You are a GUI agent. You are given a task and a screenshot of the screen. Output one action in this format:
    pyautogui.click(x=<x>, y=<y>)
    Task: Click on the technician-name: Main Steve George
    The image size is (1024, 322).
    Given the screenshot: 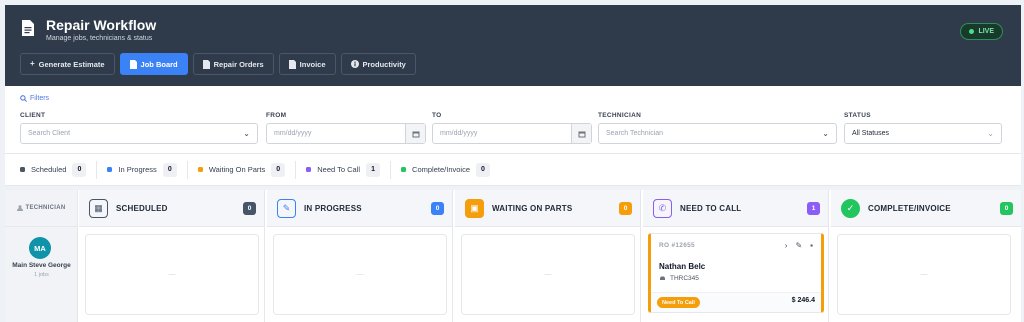 What is the action you would take?
    pyautogui.click(x=41, y=265)
    